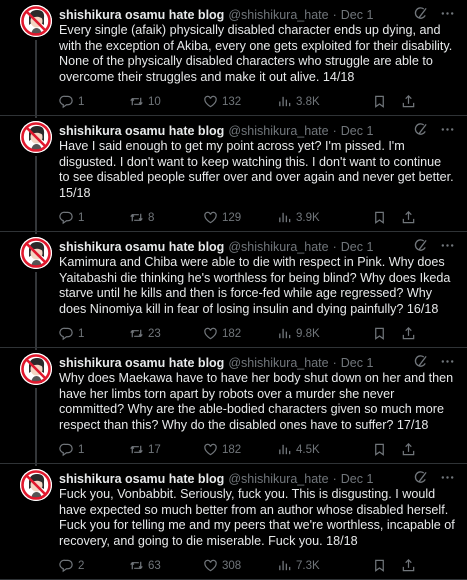 The image size is (467, 580). Describe the element at coordinates (232, 565) in the screenshot. I see `like-count: 308` at that location.